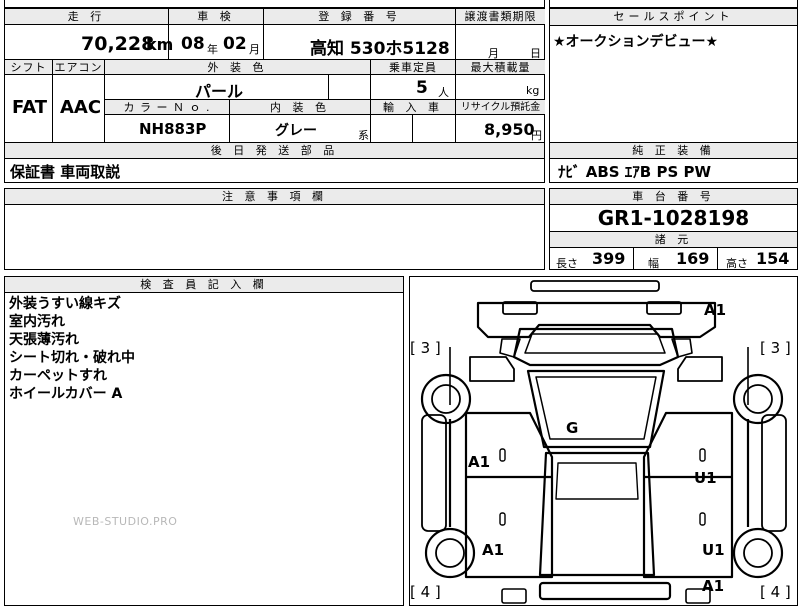 This screenshot has height=607, width=800. Describe the element at coordinates (673, 162) in the screenshot. I see `equipment-block: 純 正 装 備 ﾅﾋﾞ ABS ｴｱB PS PW` at that location.